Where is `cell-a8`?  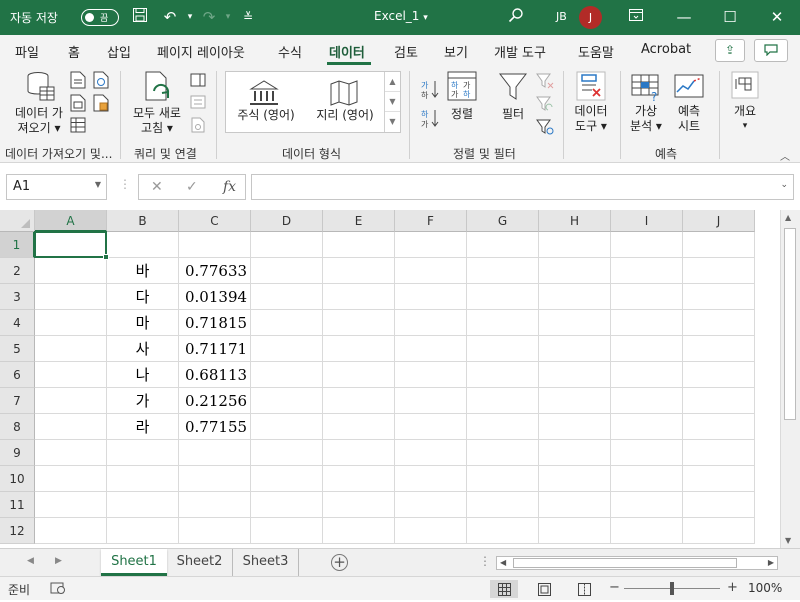
cell-a8 is located at coordinates (71, 427).